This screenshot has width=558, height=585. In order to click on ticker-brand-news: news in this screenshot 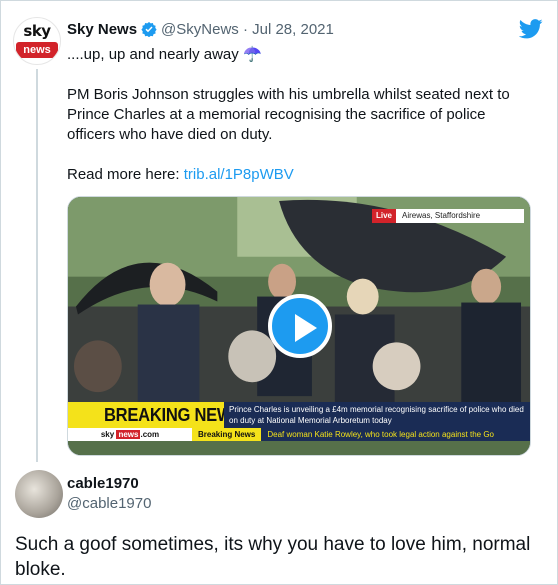, I will do `click(128, 434)`.